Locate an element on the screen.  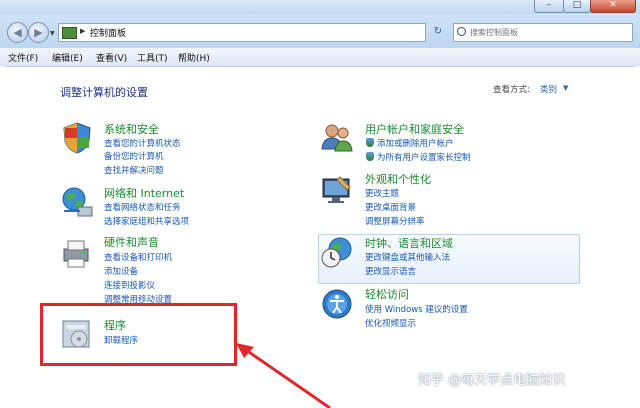
category-title-user-accounts: 用户帐户和家庭安全 is located at coordinates (414, 129).